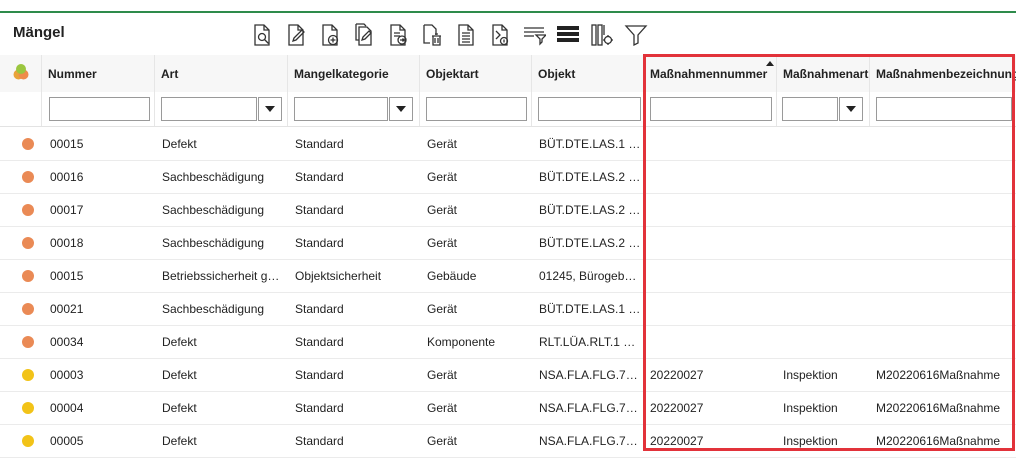 This screenshot has width=1016, height=458. What do you see at coordinates (262, 35) in the screenshot?
I see `document-search-icon` at bounding box center [262, 35].